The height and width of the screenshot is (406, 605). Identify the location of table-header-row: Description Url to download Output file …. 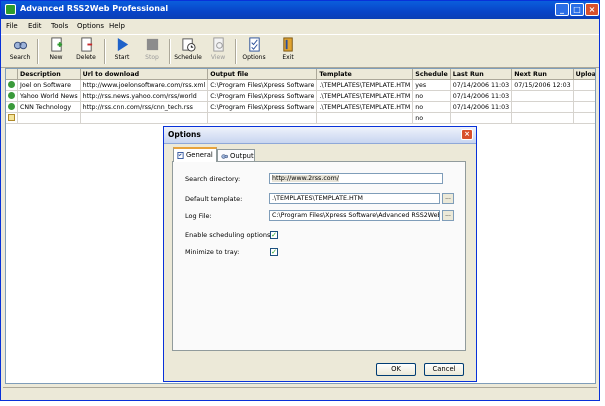
(300, 74).